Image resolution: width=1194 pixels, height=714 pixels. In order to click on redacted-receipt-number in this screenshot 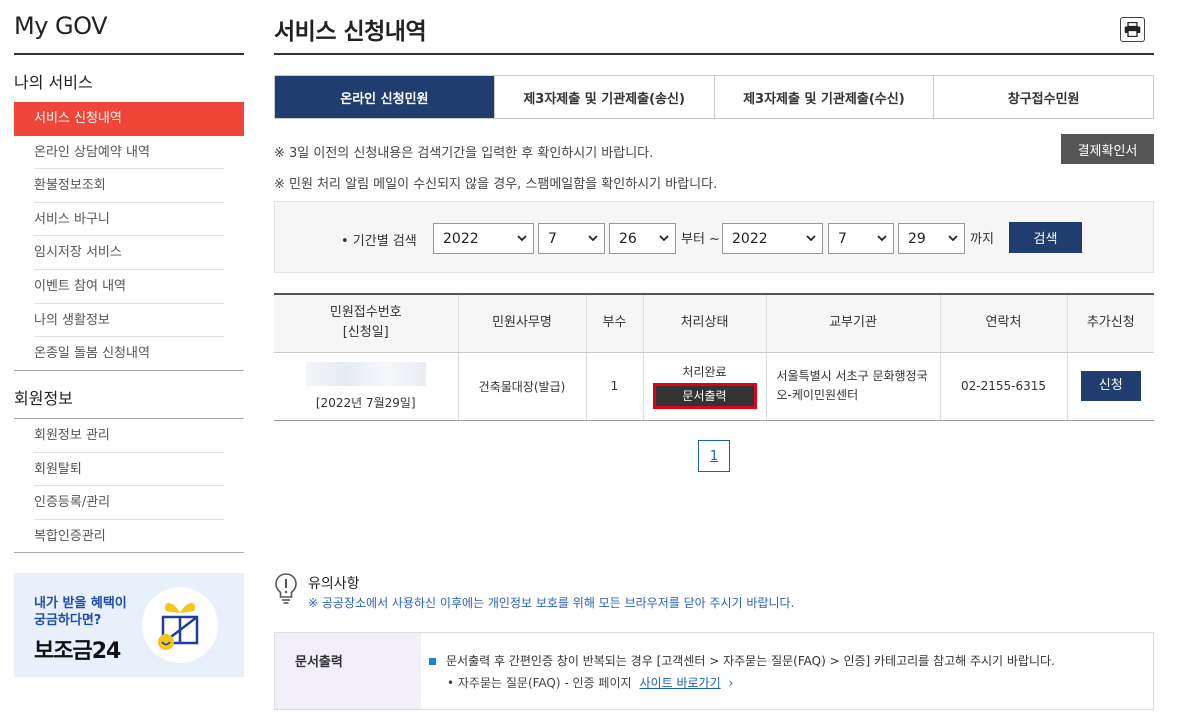, I will do `click(365, 373)`.